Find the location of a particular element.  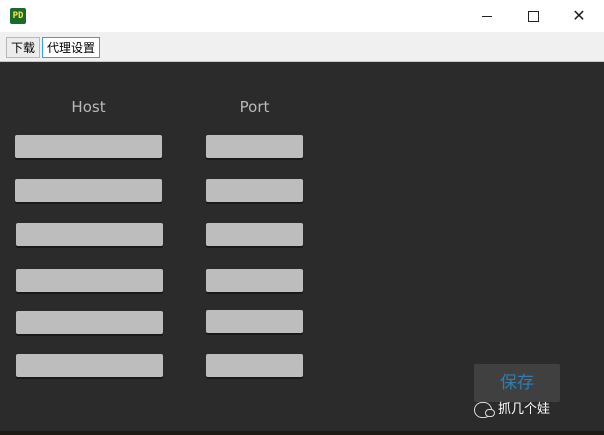

minimize-icon is located at coordinates (487, 16).